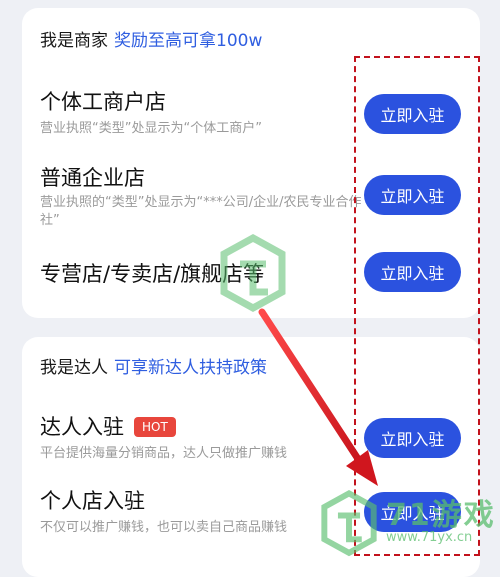  Describe the element at coordinates (164, 527) in the screenshot. I see `row-desc-personal-store: 不仅可以推广赚钱，也可以卖自己商品赚钱` at that location.